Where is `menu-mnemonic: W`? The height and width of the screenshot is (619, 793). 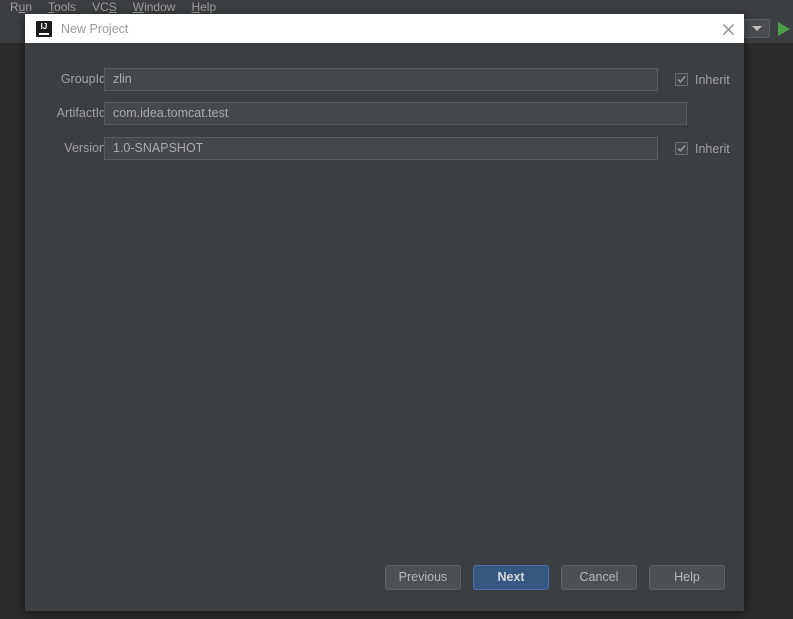 menu-mnemonic: W is located at coordinates (138, 7).